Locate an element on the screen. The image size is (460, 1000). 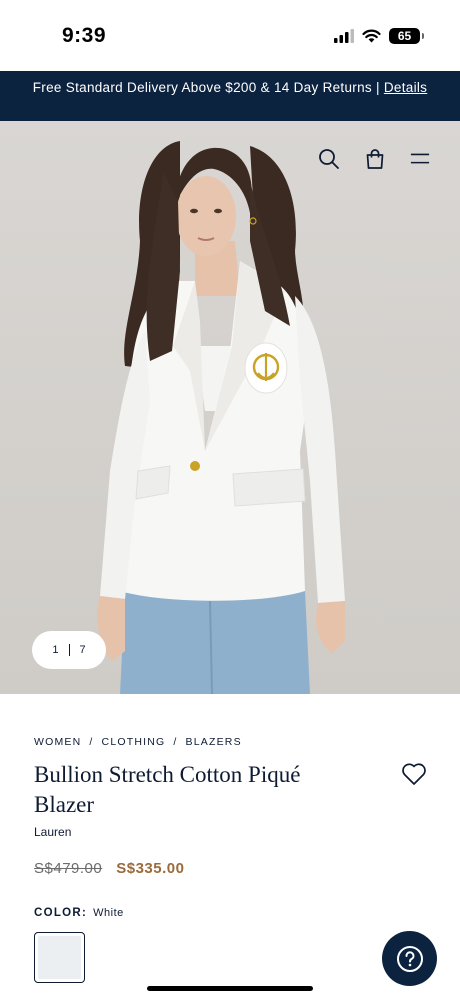
heart-icon is located at coordinates (414, 774).